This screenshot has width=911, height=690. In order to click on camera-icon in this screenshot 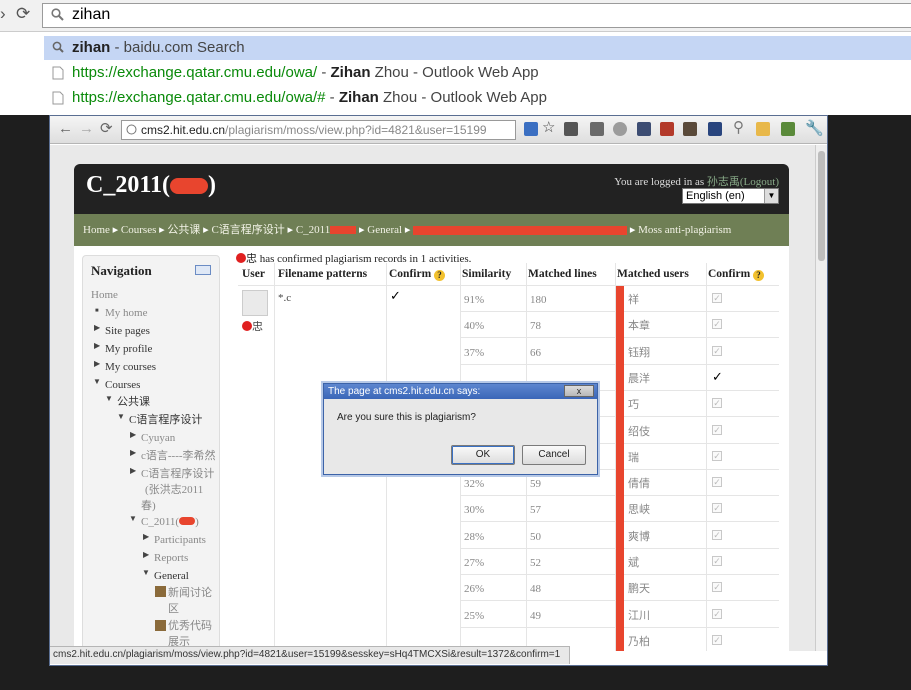, I will do `click(644, 129)`.